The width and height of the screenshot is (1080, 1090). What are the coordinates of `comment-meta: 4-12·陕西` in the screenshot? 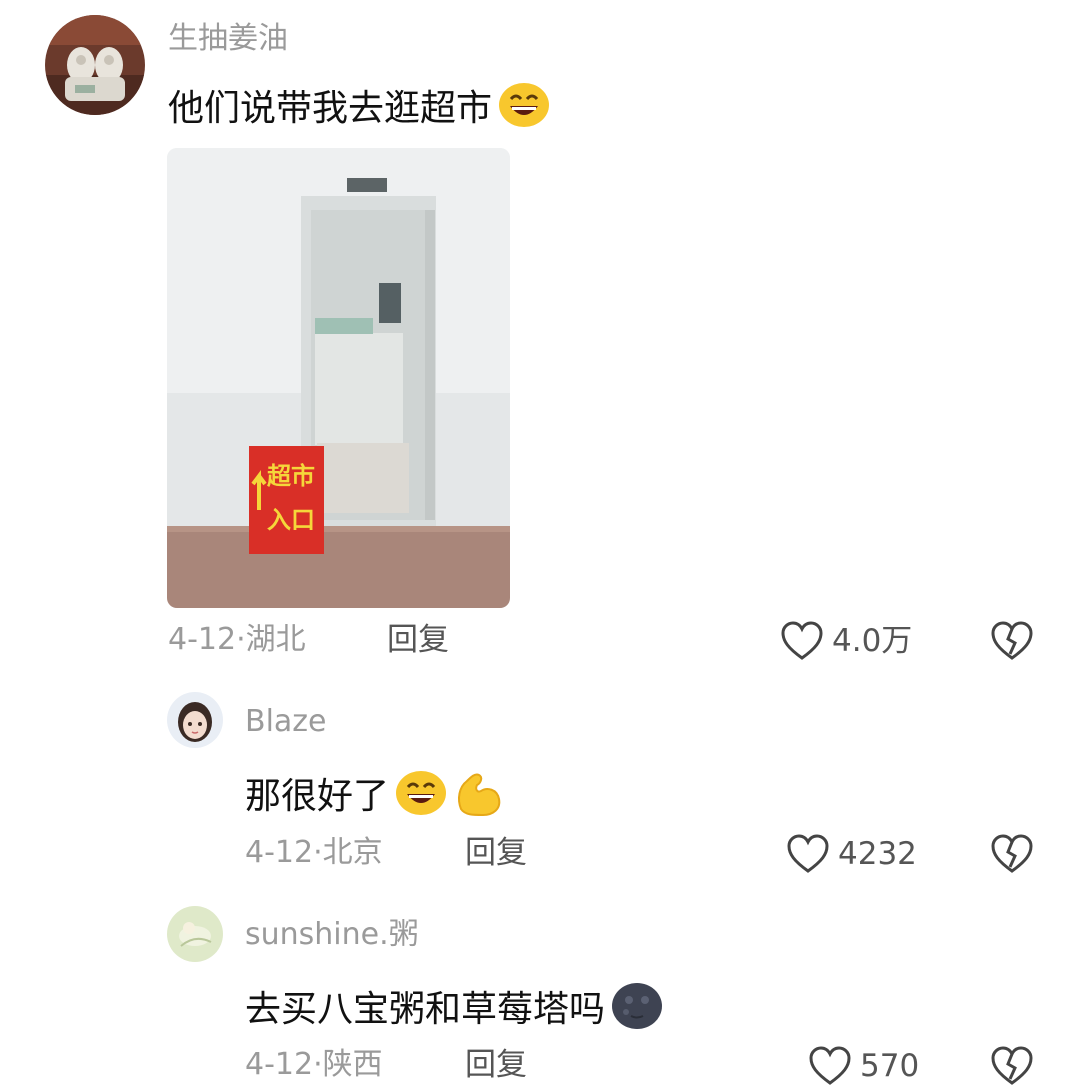 It's located at (314, 1065).